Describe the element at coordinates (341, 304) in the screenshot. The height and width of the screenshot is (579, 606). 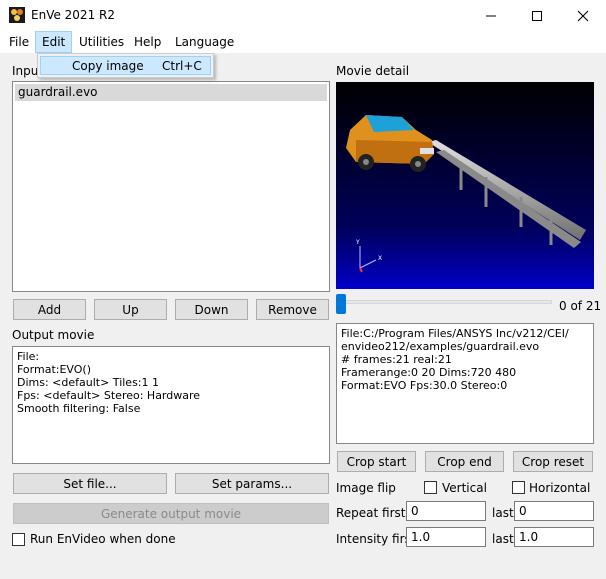
I see `frame-slider-handle` at that location.